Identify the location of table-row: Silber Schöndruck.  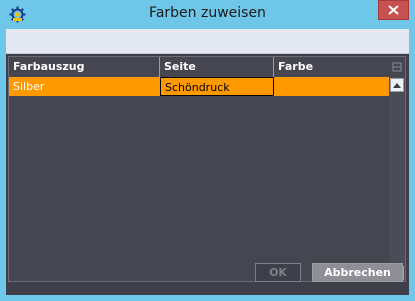
(199, 86).